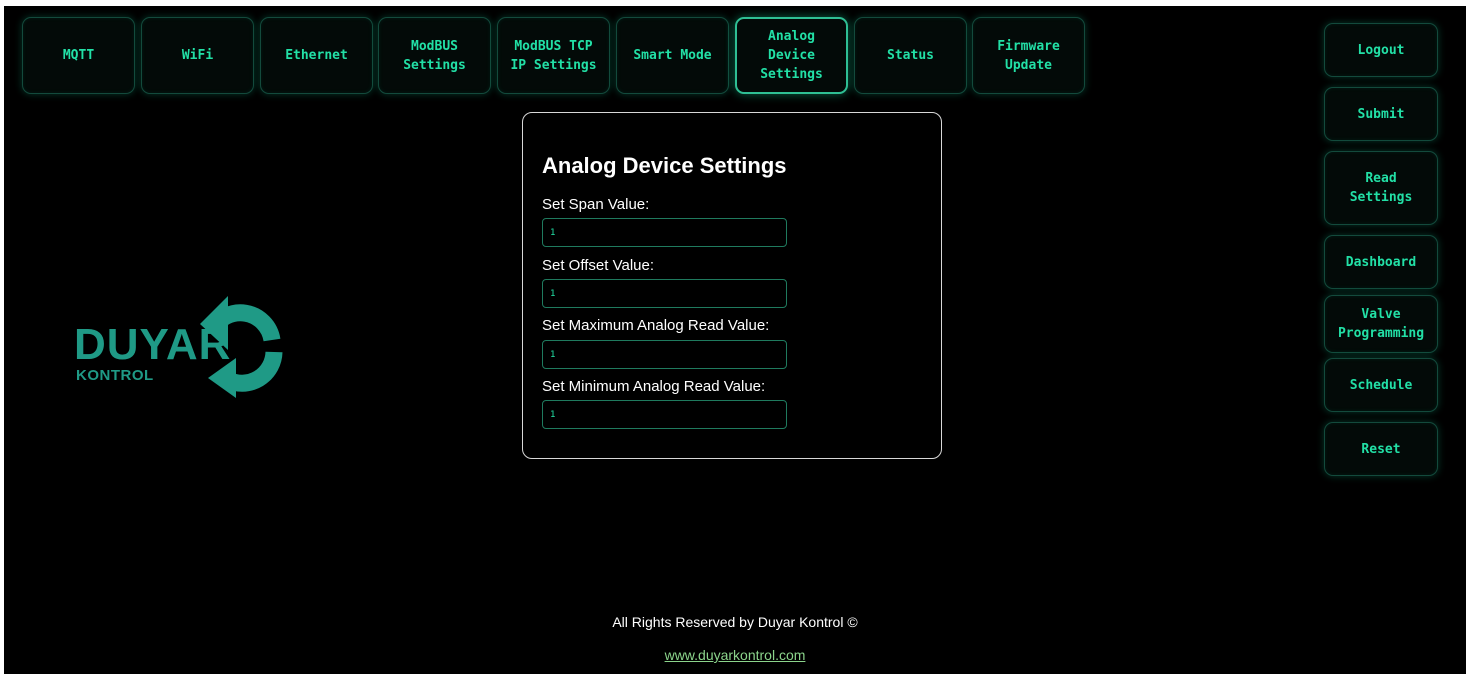 The height and width of the screenshot is (674, 1470). I want to click on tab-analog-device-settings: Analog Device Settings, so click(791, 55).